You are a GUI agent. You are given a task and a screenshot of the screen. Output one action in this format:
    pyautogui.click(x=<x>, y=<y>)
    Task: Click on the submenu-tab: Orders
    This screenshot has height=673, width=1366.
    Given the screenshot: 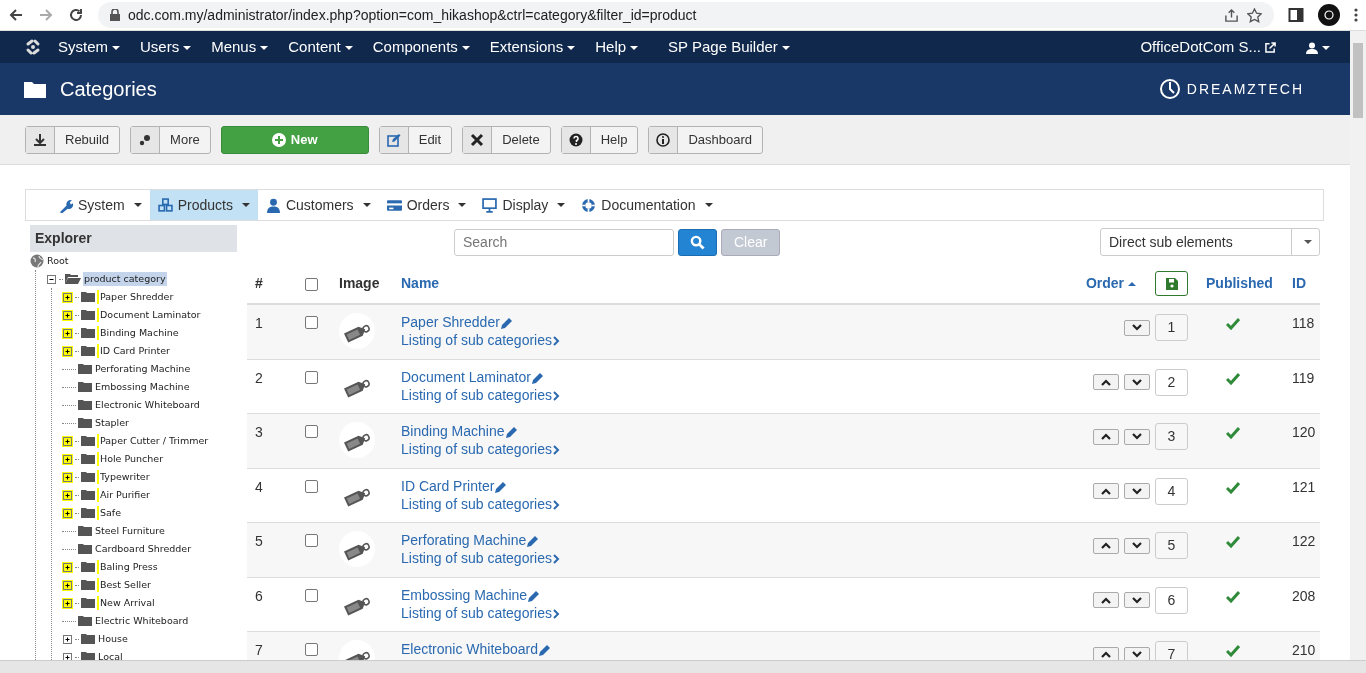 What is the action you would take?
    pyautogui.click(x=426, y=205)
    